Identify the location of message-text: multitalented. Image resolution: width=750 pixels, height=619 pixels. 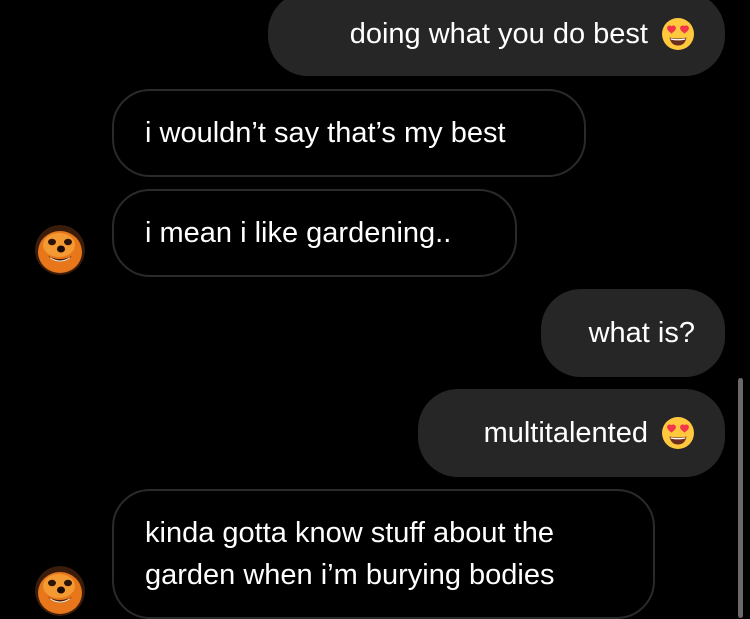
(565, 433).